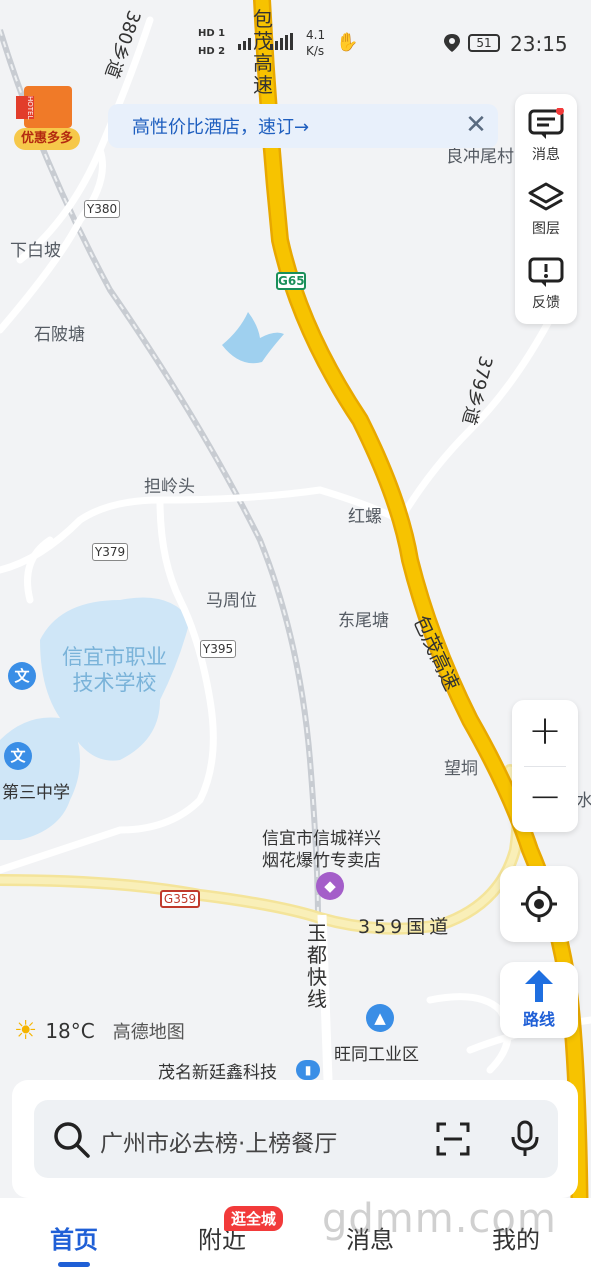  What do you see at coordinates (380, 1018) in the screenshot?
I see `industrial-park-icon: ▲` at bounding box center [380, 1018].